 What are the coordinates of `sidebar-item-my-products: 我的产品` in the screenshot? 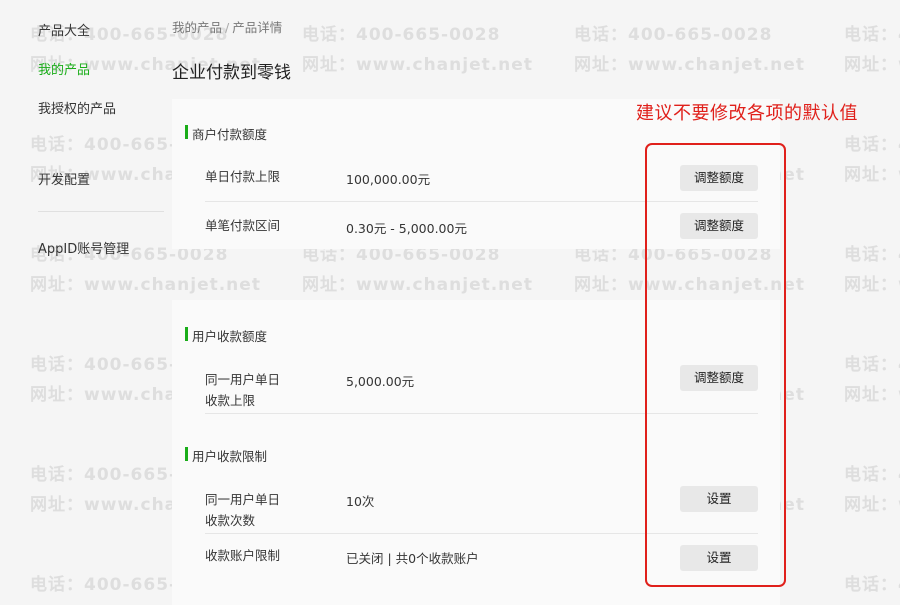 It's located at (64, 68).